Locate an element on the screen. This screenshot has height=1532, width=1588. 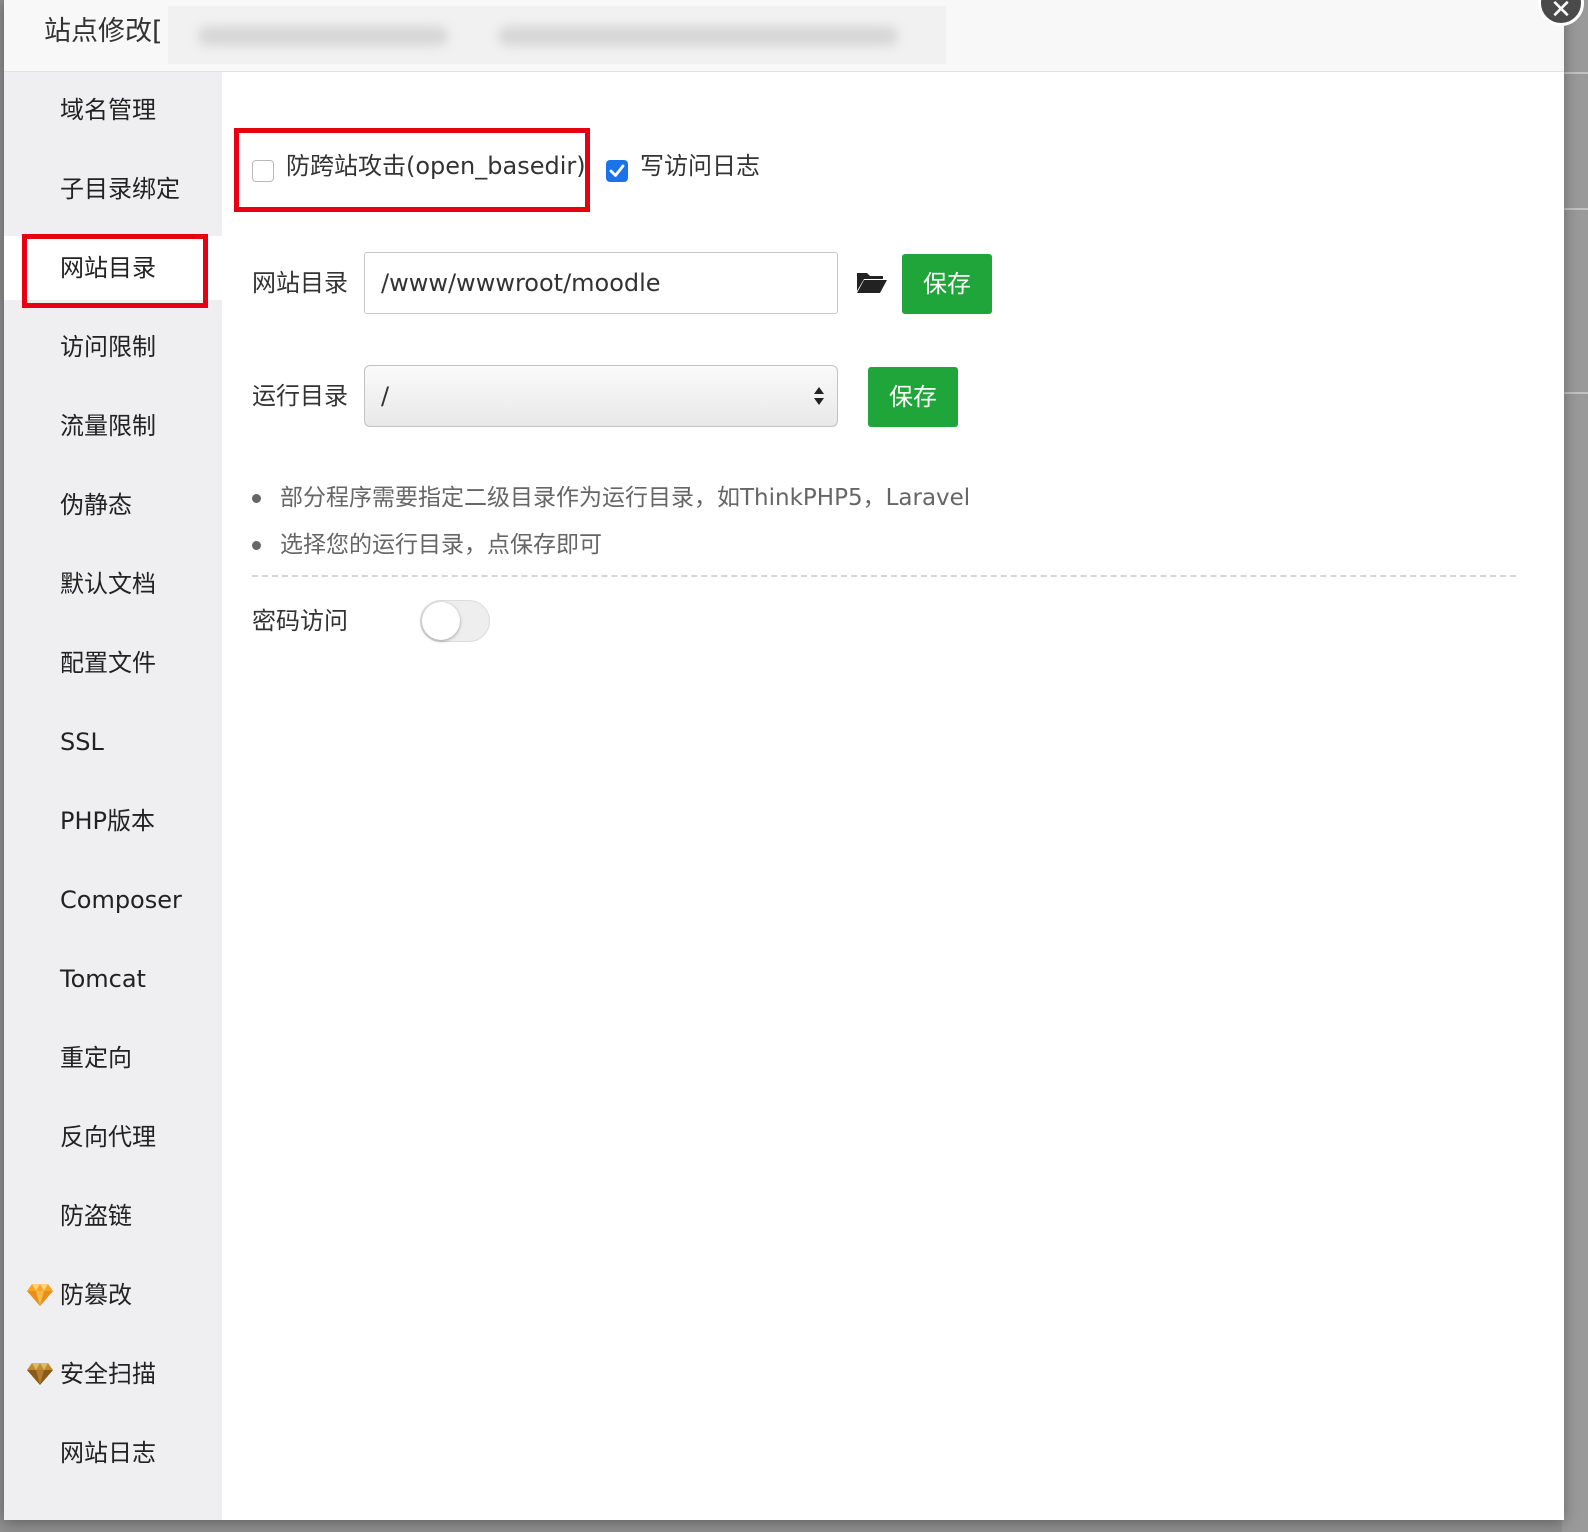
sidebar-item-php-version: PHP版本 is located at coordinates (113, 821).